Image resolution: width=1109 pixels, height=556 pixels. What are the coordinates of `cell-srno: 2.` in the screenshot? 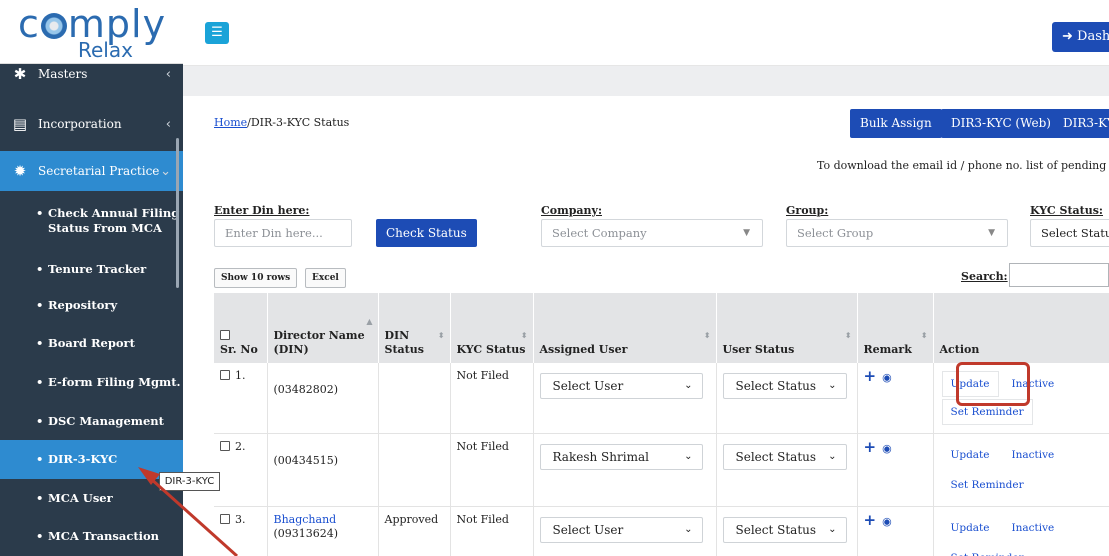 It's located at (241, 470).